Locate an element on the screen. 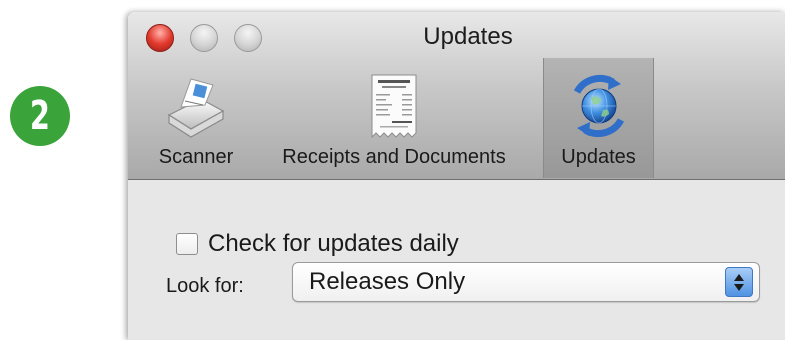 The image size is (785, 340). check-updates-row: Check for updates daily is located at coordinates (317, 244).